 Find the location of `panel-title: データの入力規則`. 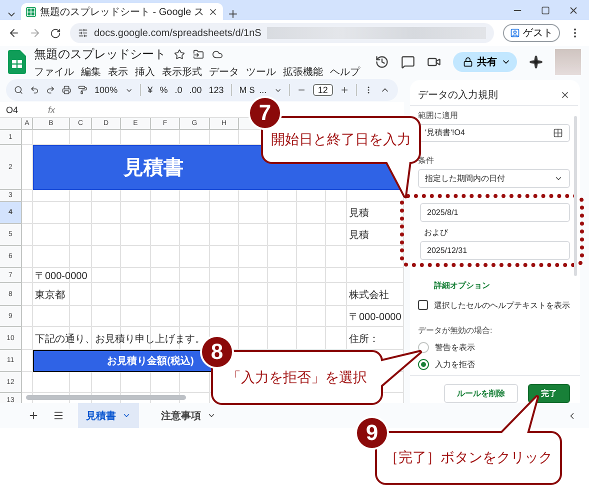

panel-title: データの入力規則 is located at coordinates (458, 95).